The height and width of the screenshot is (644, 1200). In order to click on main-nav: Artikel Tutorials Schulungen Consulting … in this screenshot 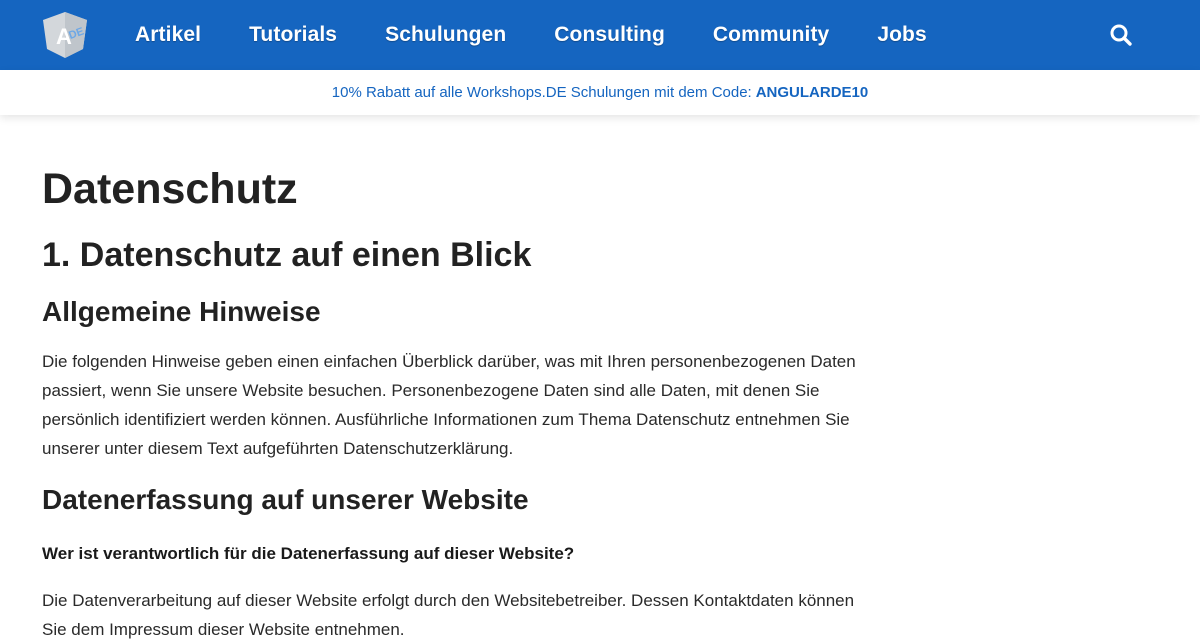, I will do `click(555, 35)`.